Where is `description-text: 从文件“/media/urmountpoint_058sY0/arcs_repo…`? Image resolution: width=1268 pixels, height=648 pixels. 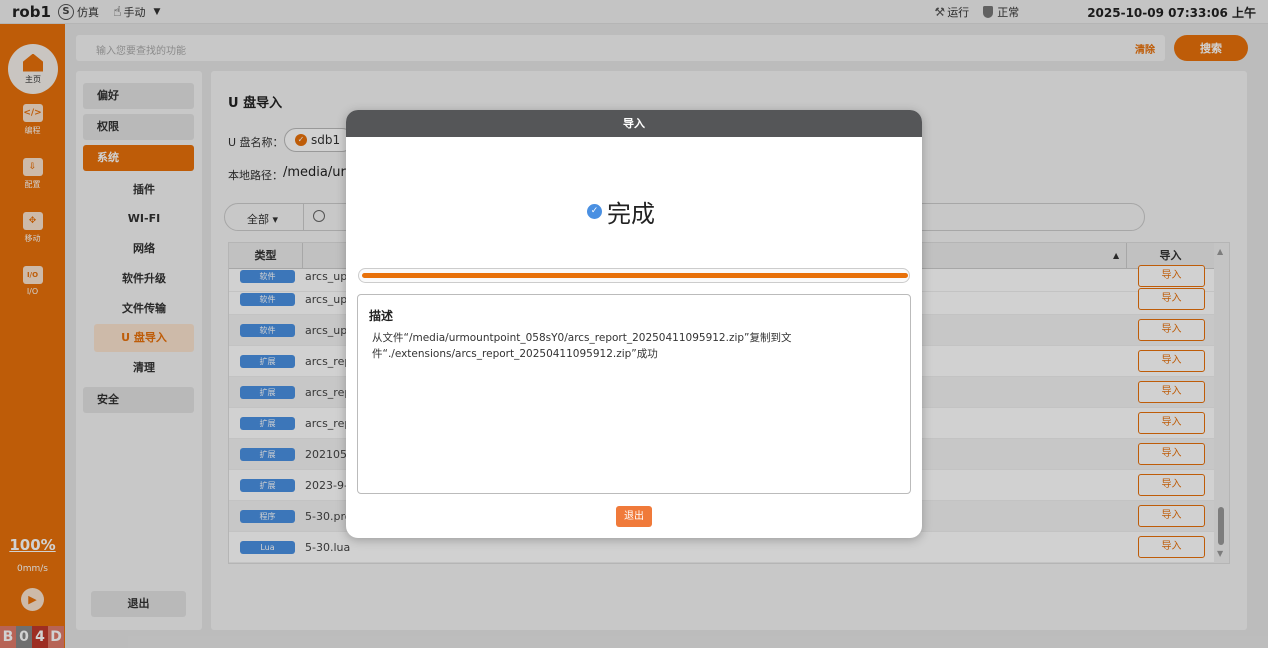 description-text: 从文件“/media/urmountpoint_058sY0/arcs_repo… is located at coordinates (582, 346).